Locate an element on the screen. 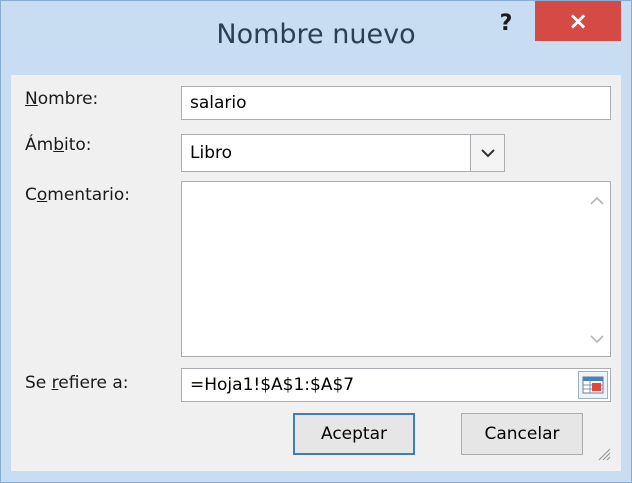  refers-to-input: =Hoja1!$A$1:$A$7 is located at coordinates (396, 385).